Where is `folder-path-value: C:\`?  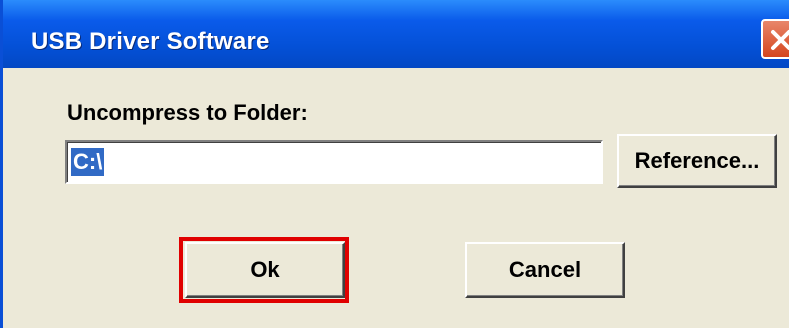 folder-path-value: C:\ is located at coordinates (88, 162).